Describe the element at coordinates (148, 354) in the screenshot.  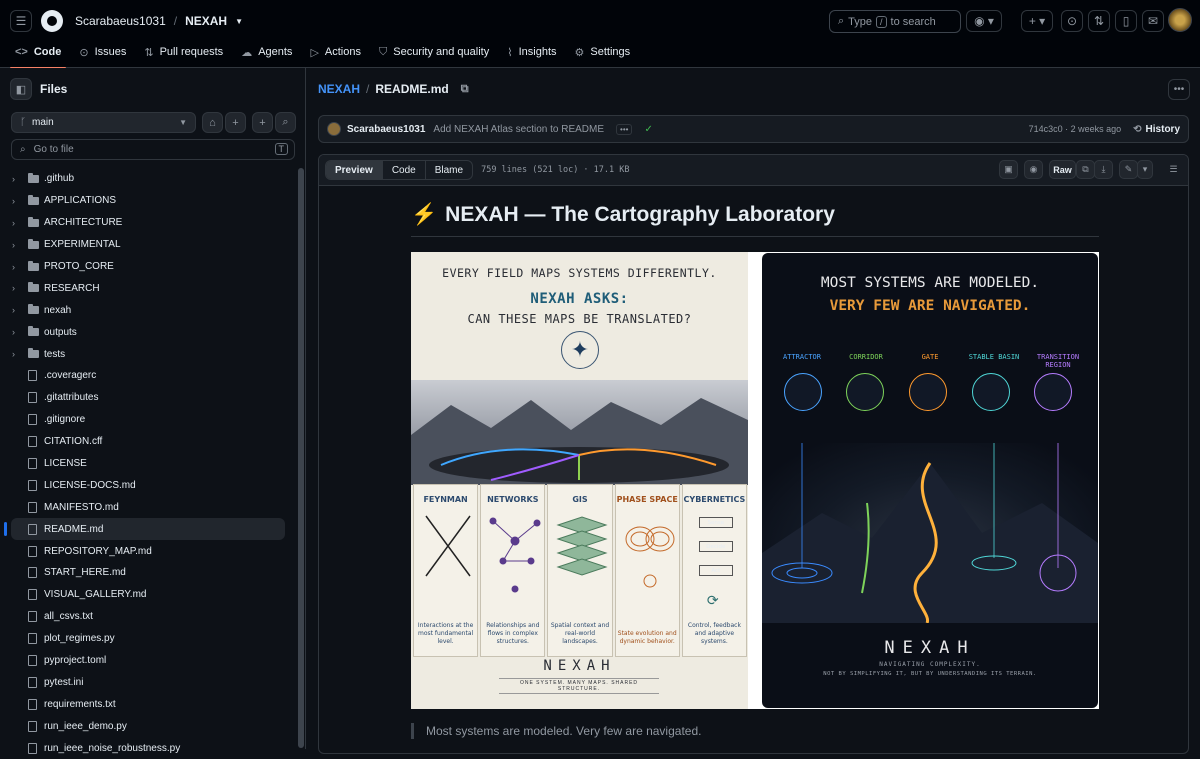
I see `tree-folder: ›tests` at that location.